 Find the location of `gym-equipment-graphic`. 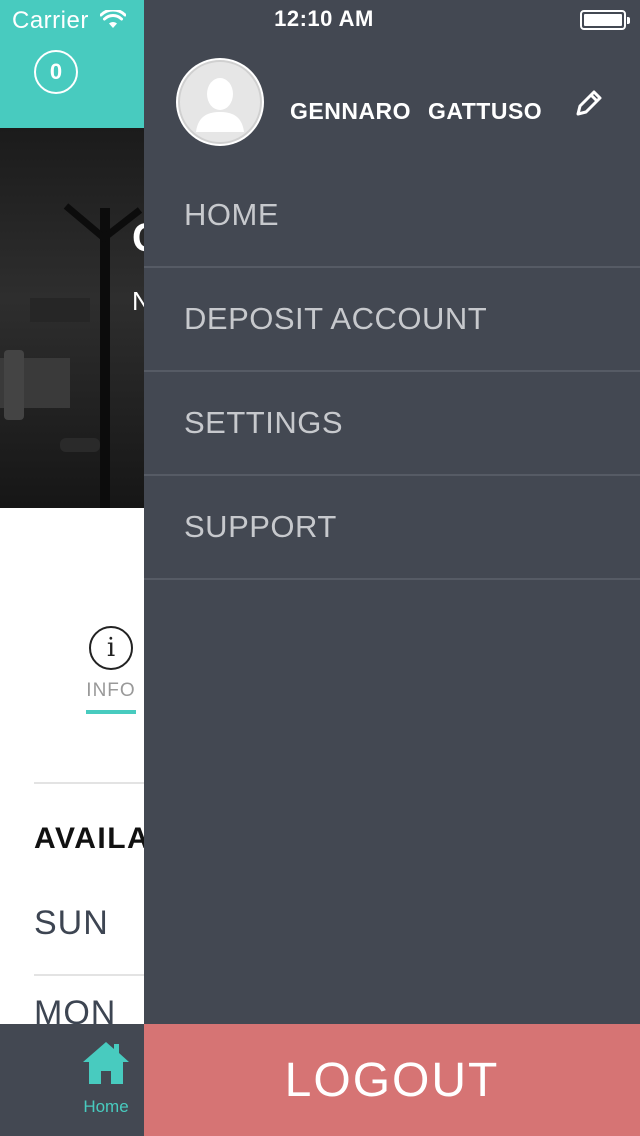

gym-equipment-graphic is located at coordinates (71, 355).